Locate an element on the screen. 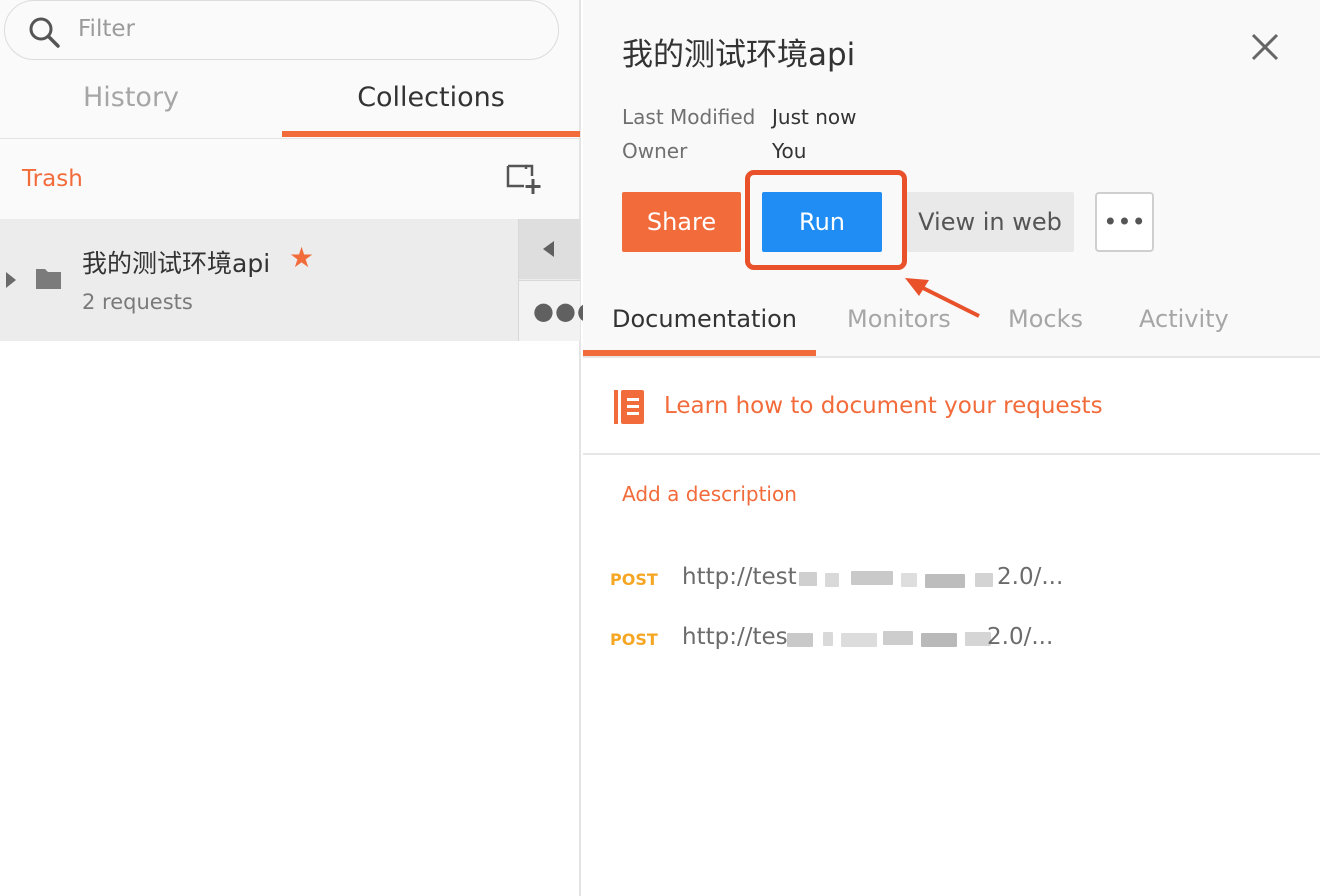 The width and height of the screenshot is (1320, 896). tab-collections: Collections is located at coordinates (431, 110).